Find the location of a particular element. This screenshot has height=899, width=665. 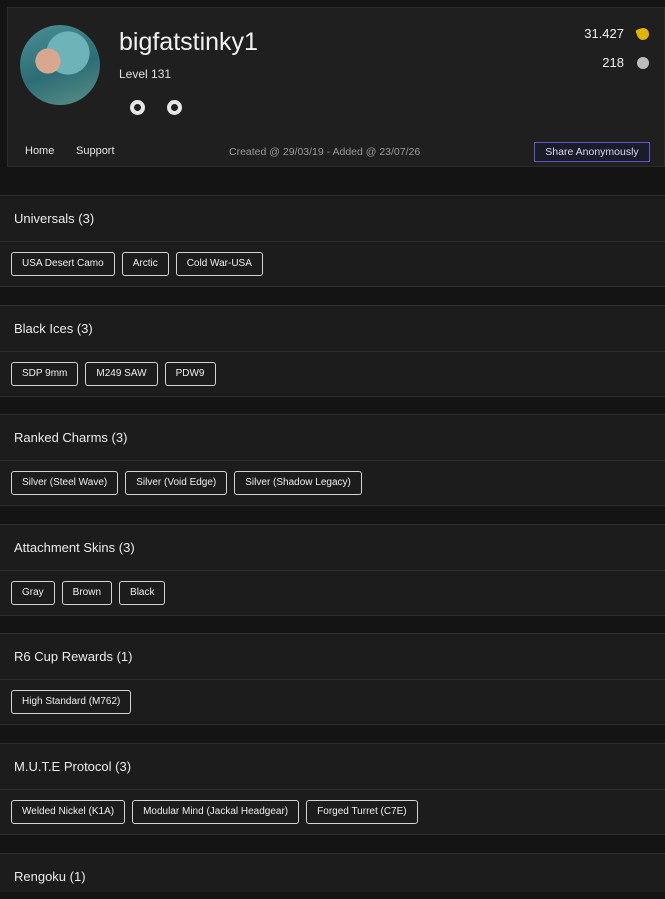

section-title: Rengoku (1) is located at coordinates (50, 876).